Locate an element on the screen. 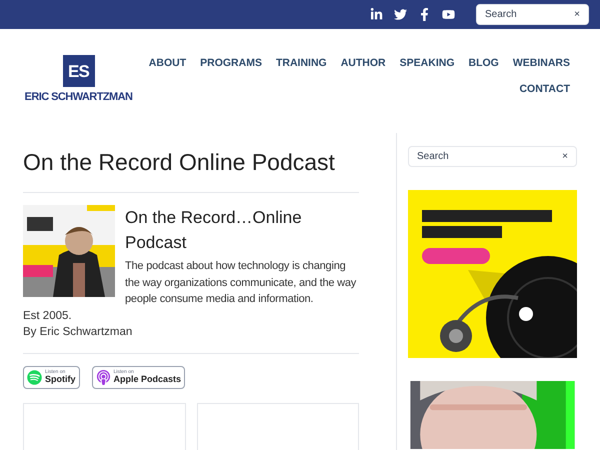 This screenshot has width=600, height=450. nav-link: PROGRAMS is located at coordinates (231, 63).